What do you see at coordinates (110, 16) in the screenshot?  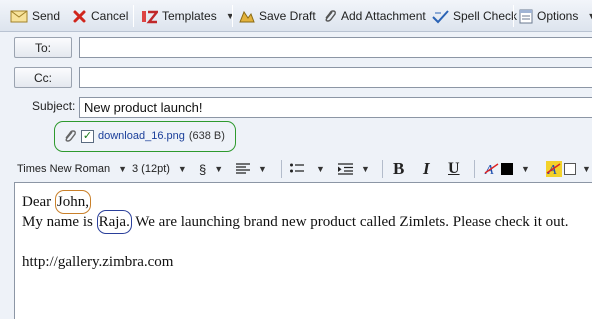 I see `cancel-label: Cancel` at bounding box center [110, 16].